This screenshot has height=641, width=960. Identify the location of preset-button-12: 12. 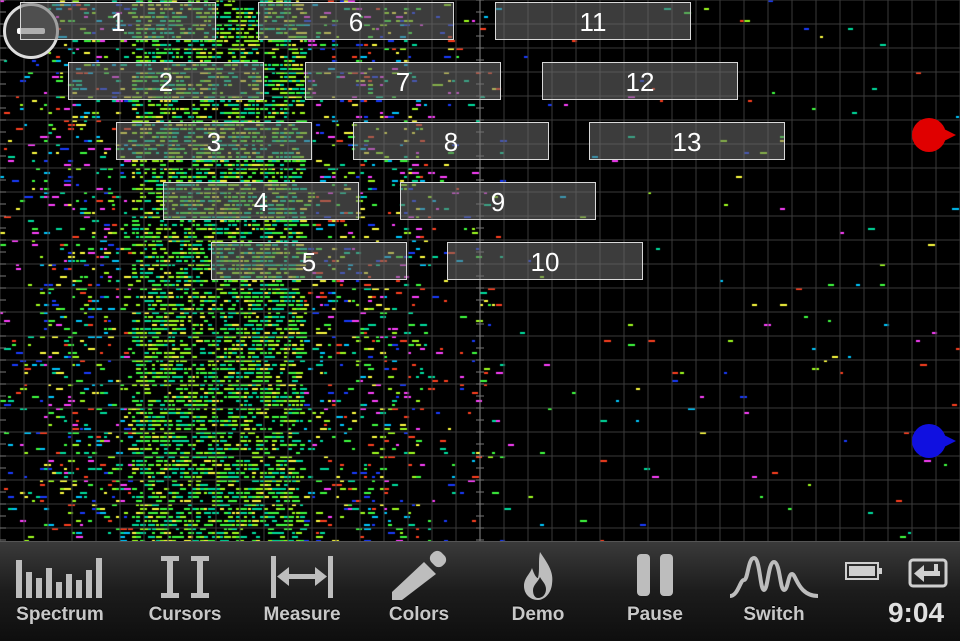
(640, 81).